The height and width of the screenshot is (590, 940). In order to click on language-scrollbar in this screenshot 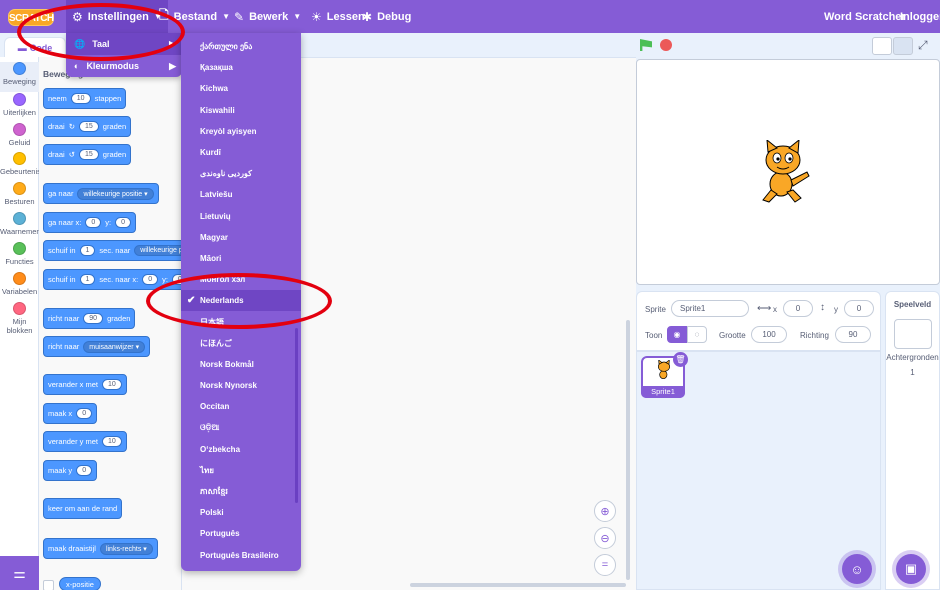, I will do `click(296, 415)`.